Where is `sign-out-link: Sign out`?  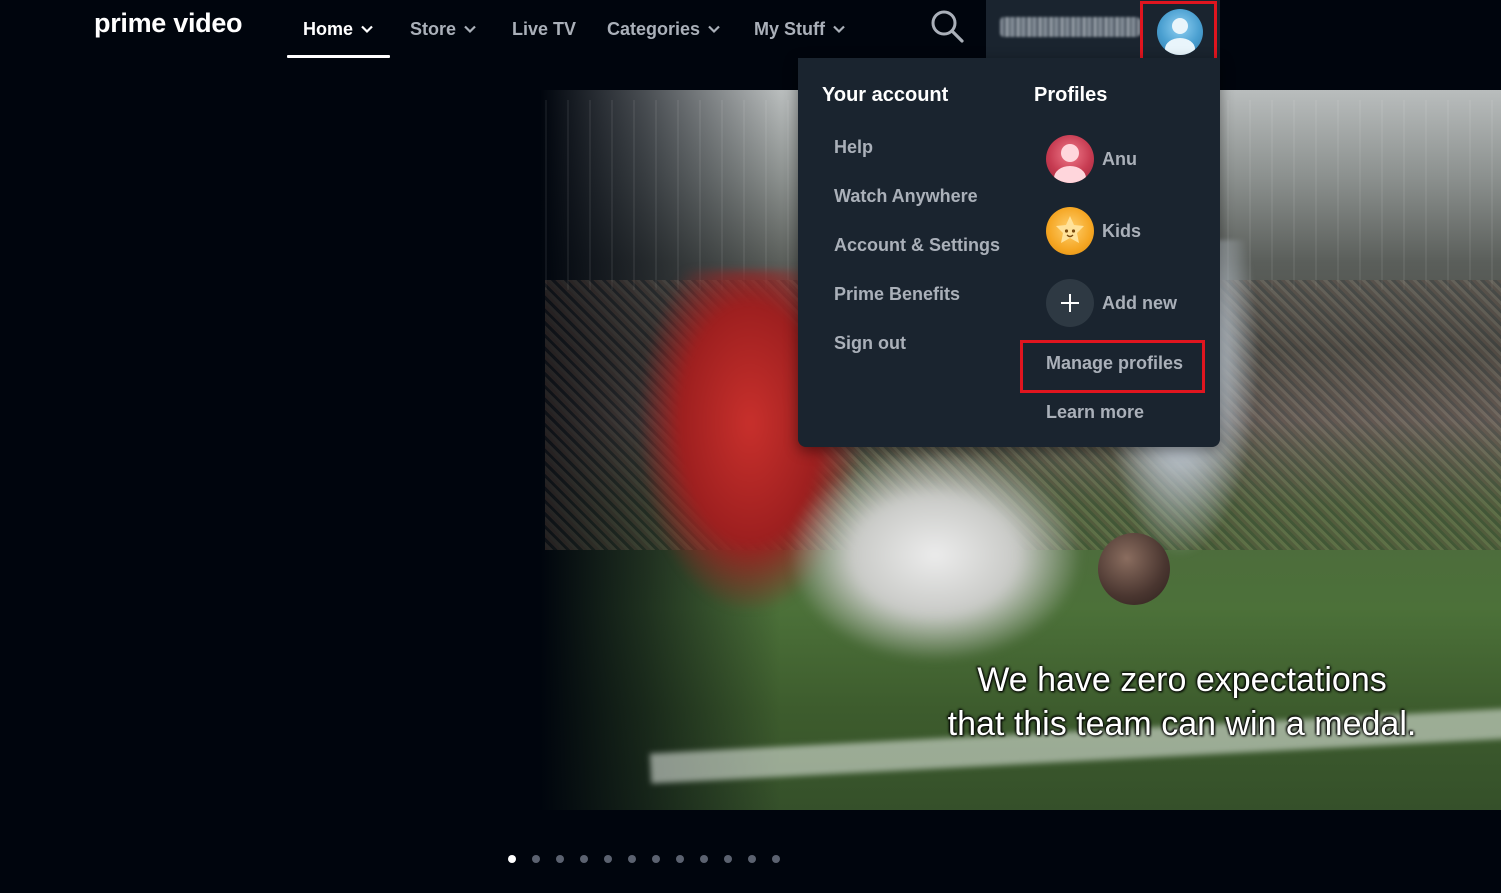
sign-out-link: Sign out is located at coordinates (870, 343).